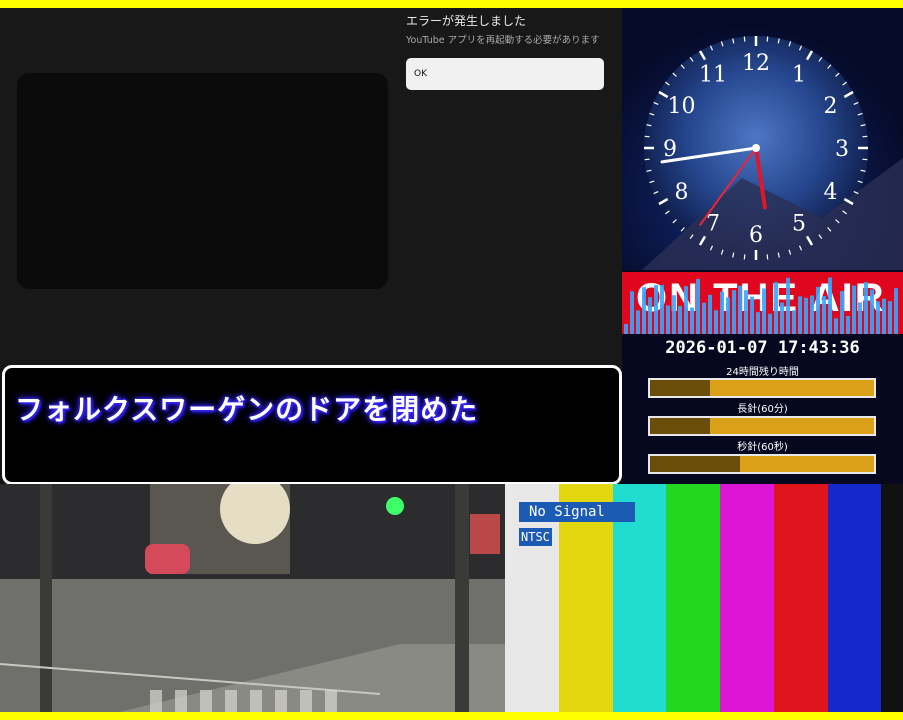 The width and height of the screenshot is (903, 720). I want to click on clock-numeral: 10, so click(682, 106).